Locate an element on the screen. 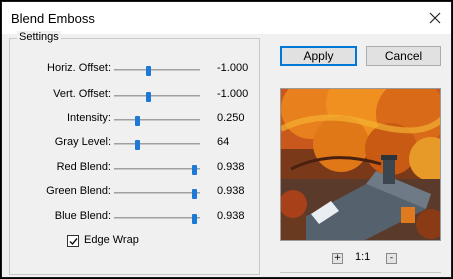  vert-offset-label: Vert. Offset: is located at coordinates (82, 94).